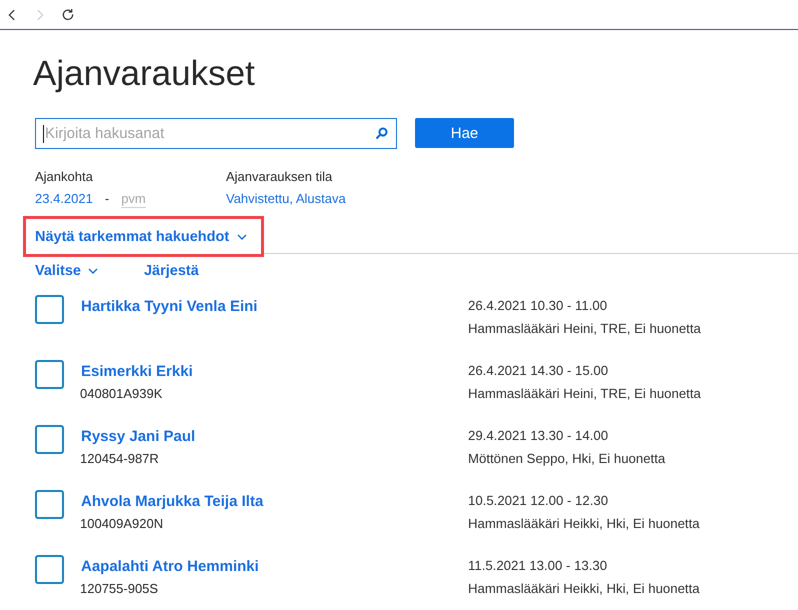 The height and width of the screenshot is (610, 798). What do you see at coordinates (381, 133) in the screenshot?
I see `search-icon` at bounding box center [381, 133].